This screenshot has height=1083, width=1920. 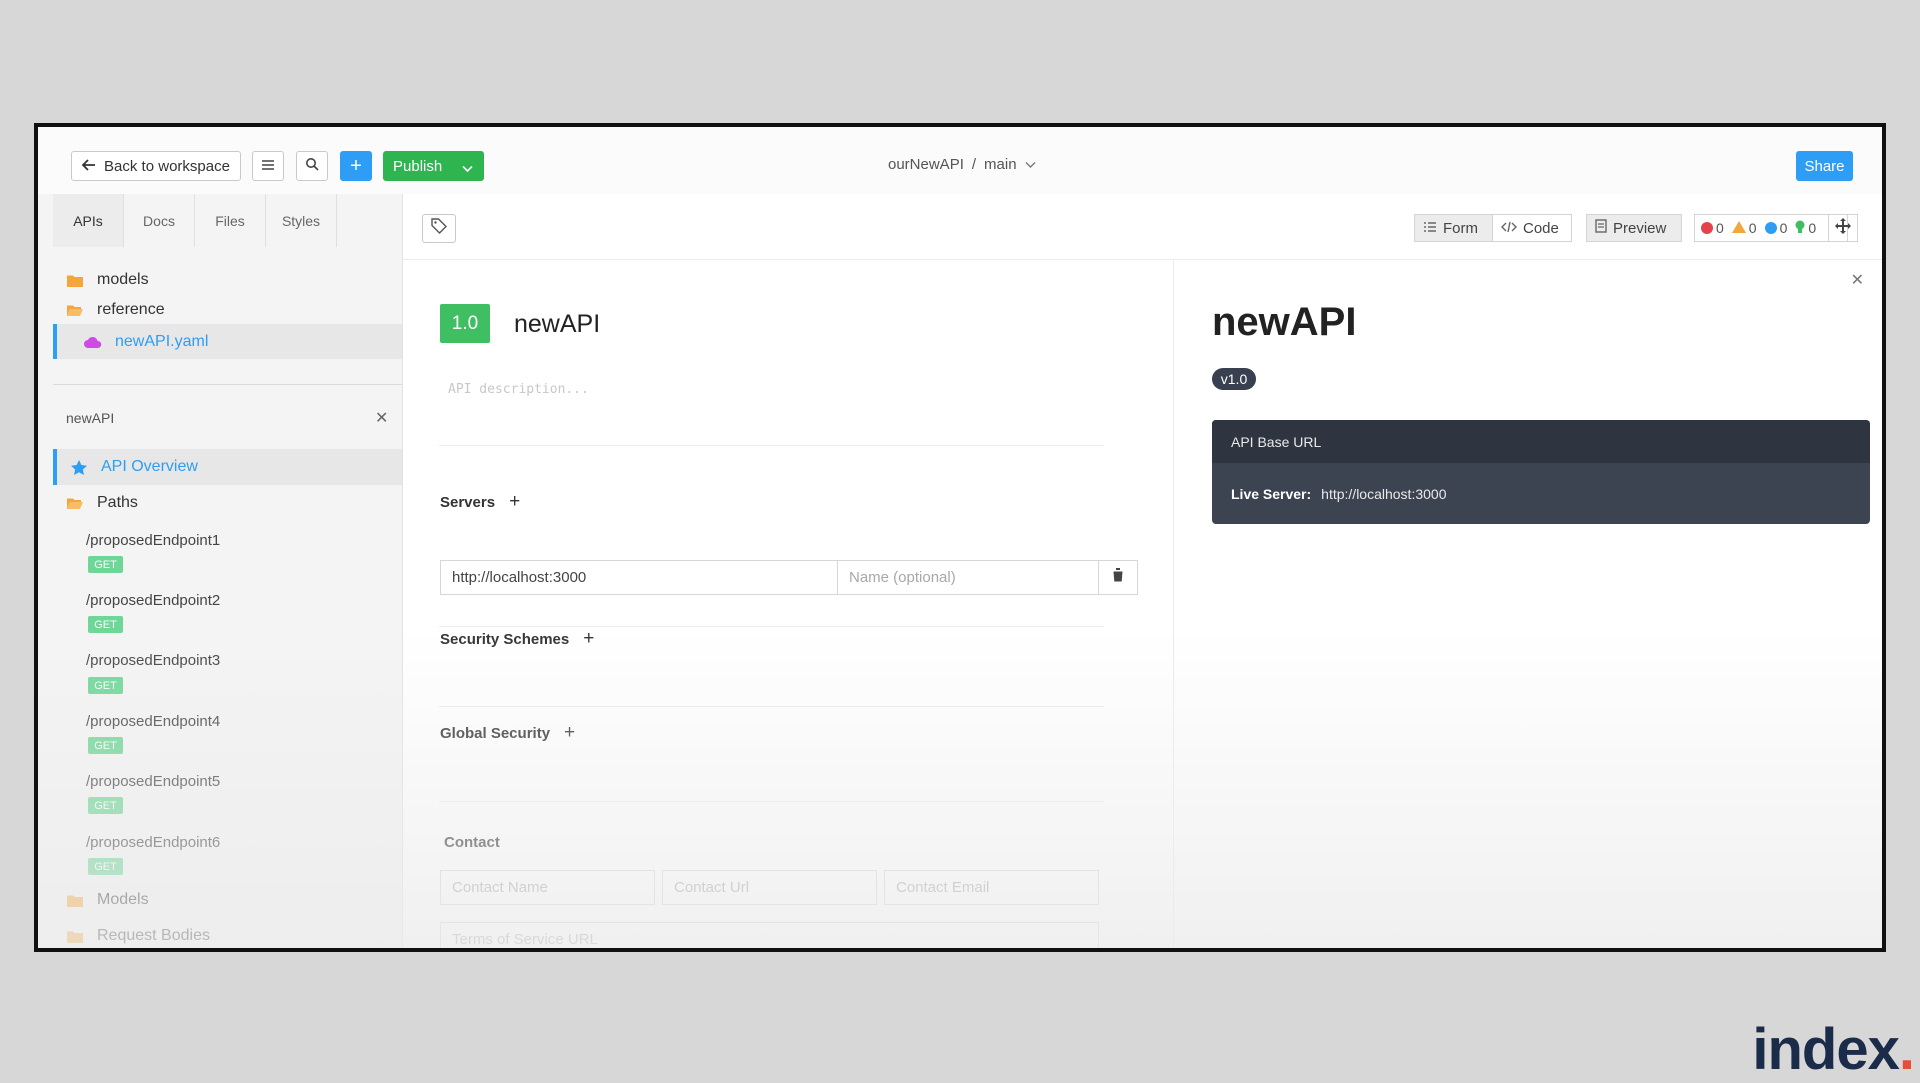 What do you see at coordinates (1541, 493) in the screenshot?
I see `live-server-row: Live Server: http://localhost:3000` at bounding box center [1541, 493].